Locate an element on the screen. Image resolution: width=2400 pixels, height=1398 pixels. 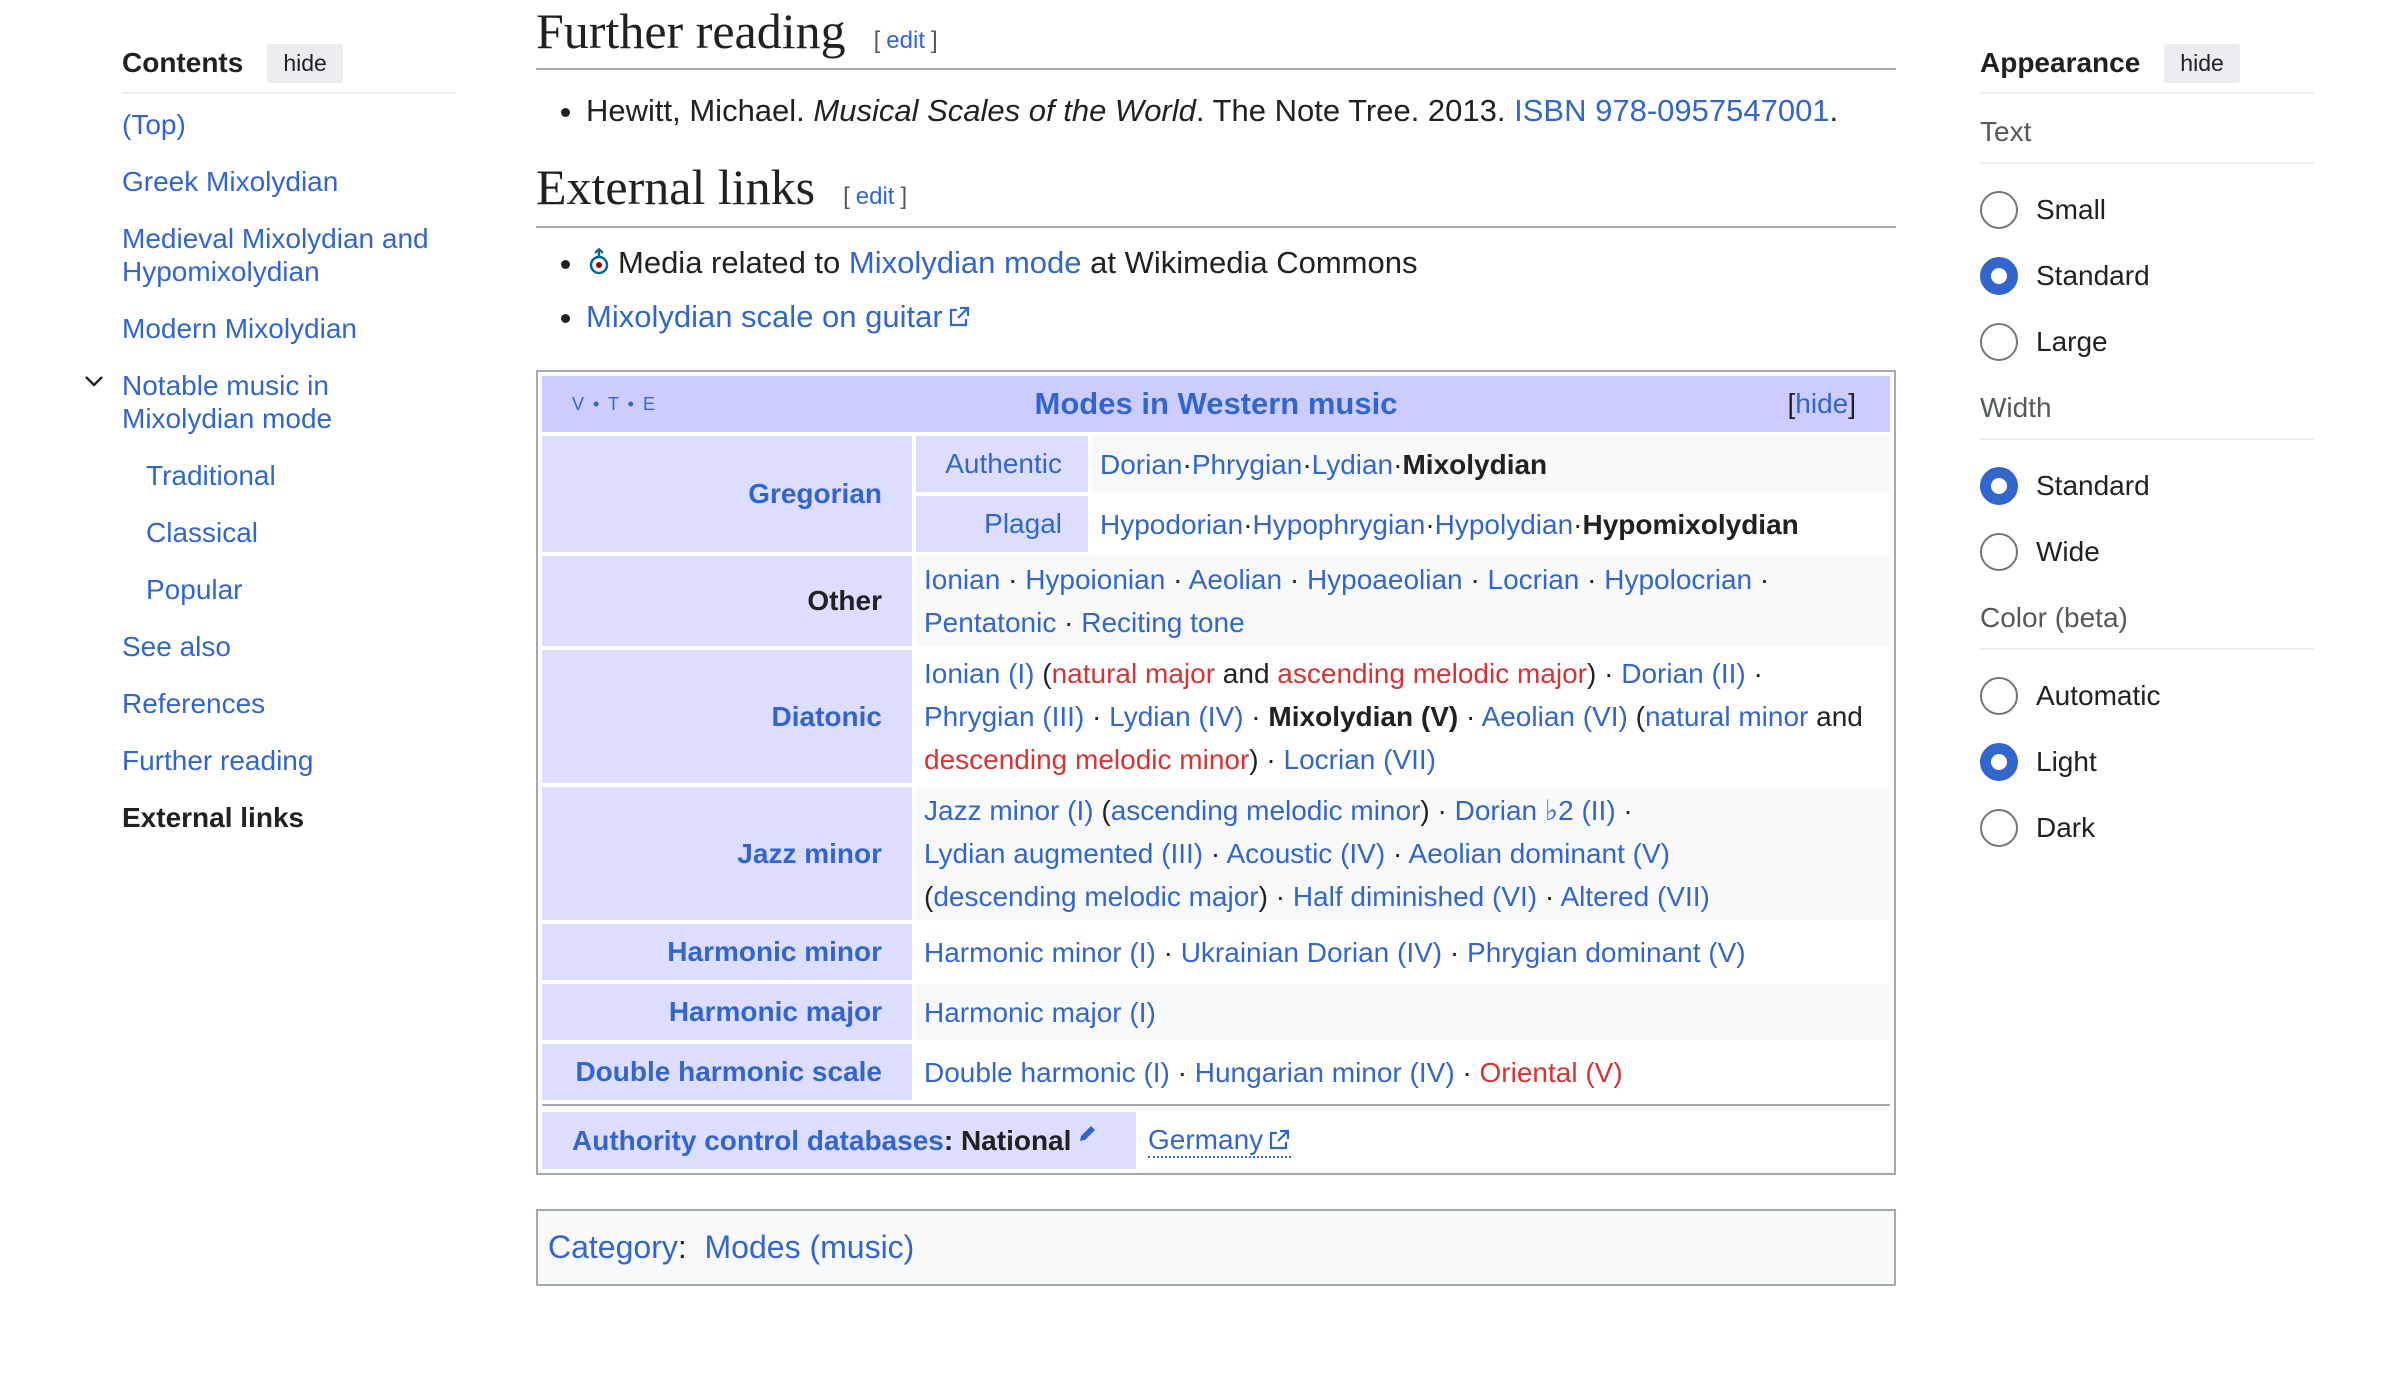
mode-link: Locrian (VII) is located at coordinates (1360, 759).